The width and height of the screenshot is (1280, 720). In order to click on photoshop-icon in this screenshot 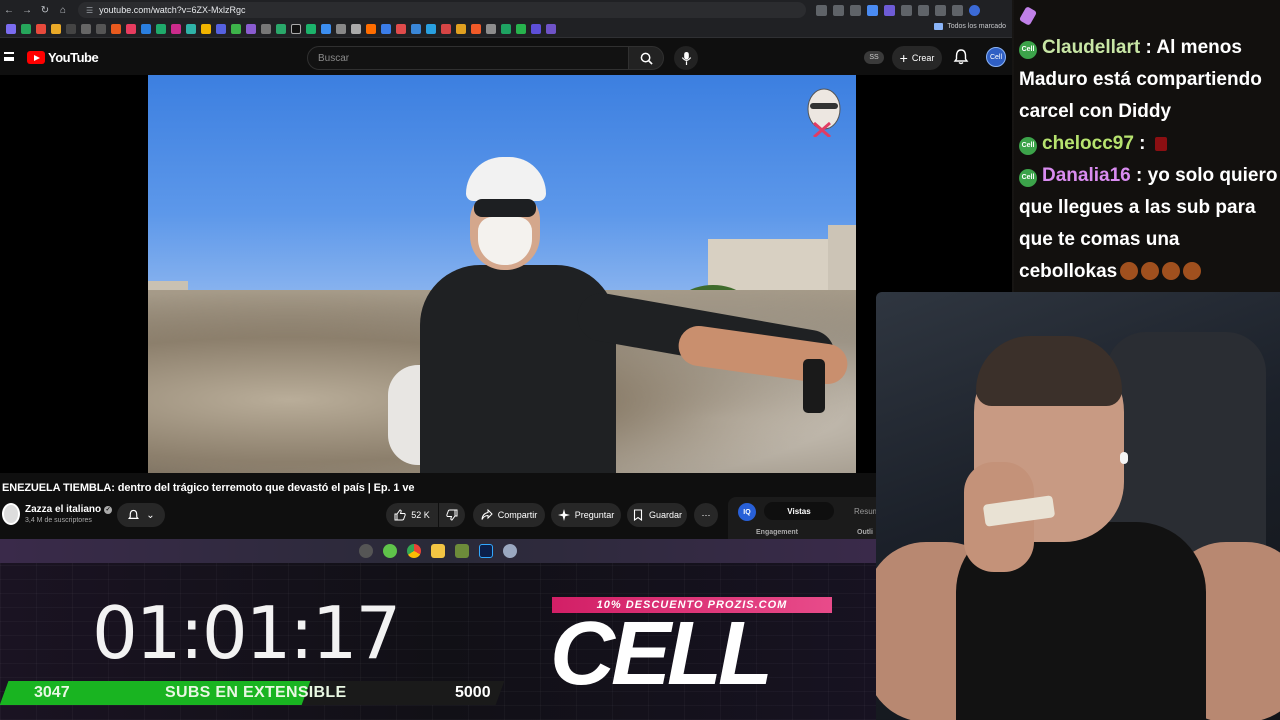, I will do `click(486, 551)`.